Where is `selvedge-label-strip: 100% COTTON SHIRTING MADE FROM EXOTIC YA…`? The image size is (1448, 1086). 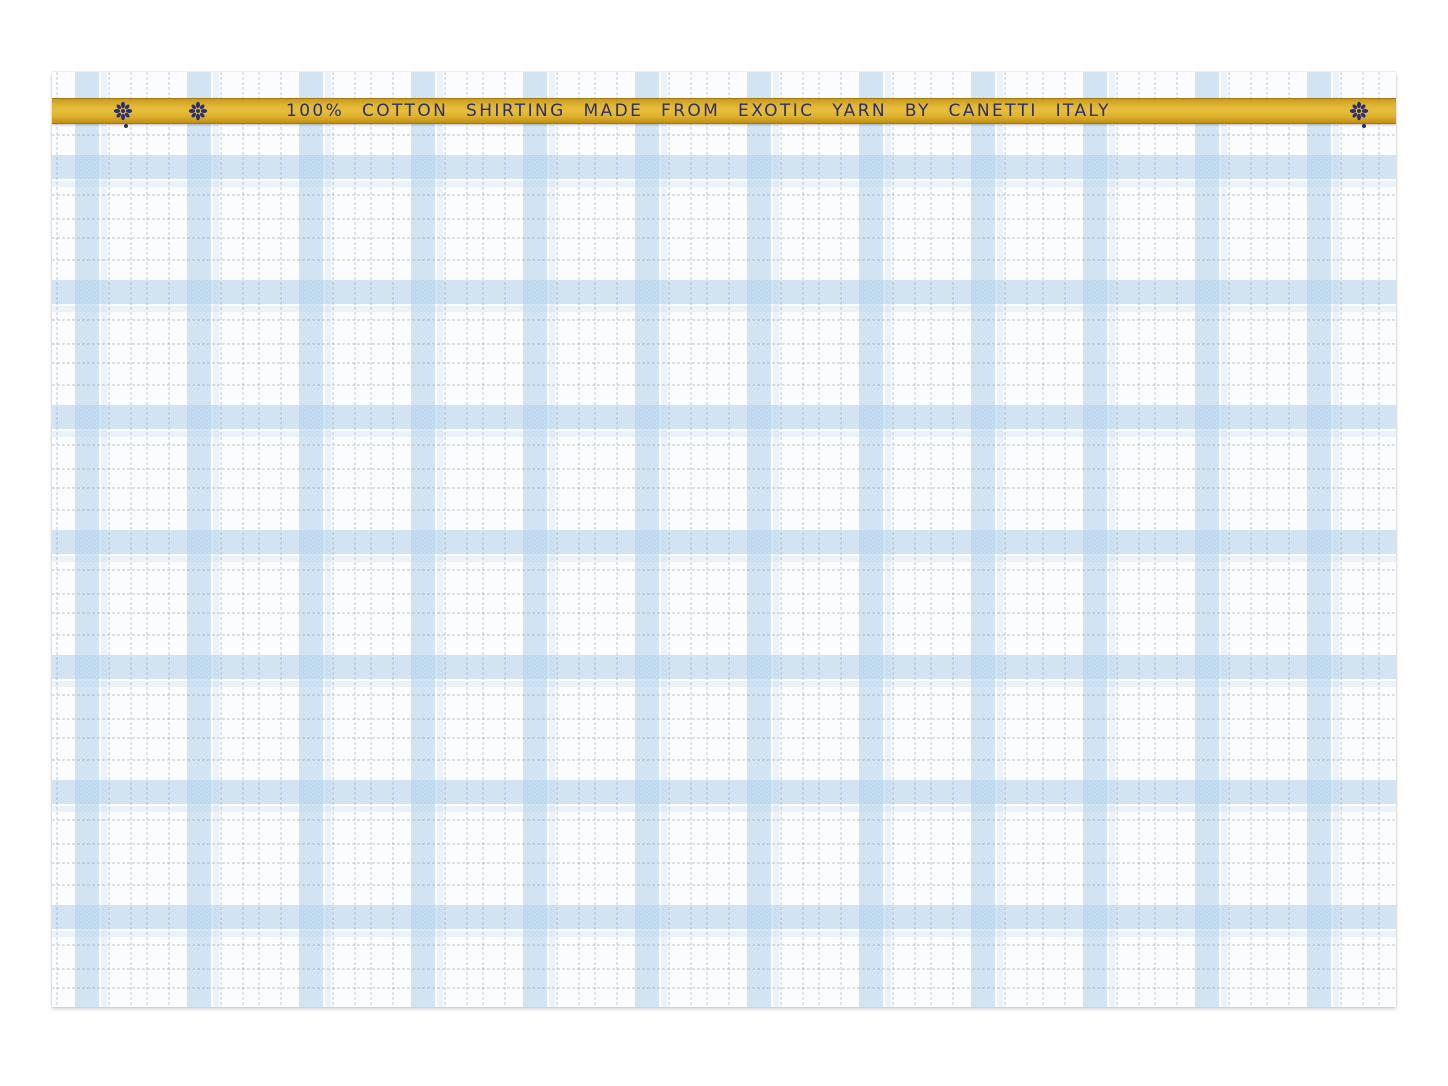
selvedge-label-strip: 100% COTTON SHIRTING MADE FROM EXOTIC YA… is located at coordinates (724, 111).